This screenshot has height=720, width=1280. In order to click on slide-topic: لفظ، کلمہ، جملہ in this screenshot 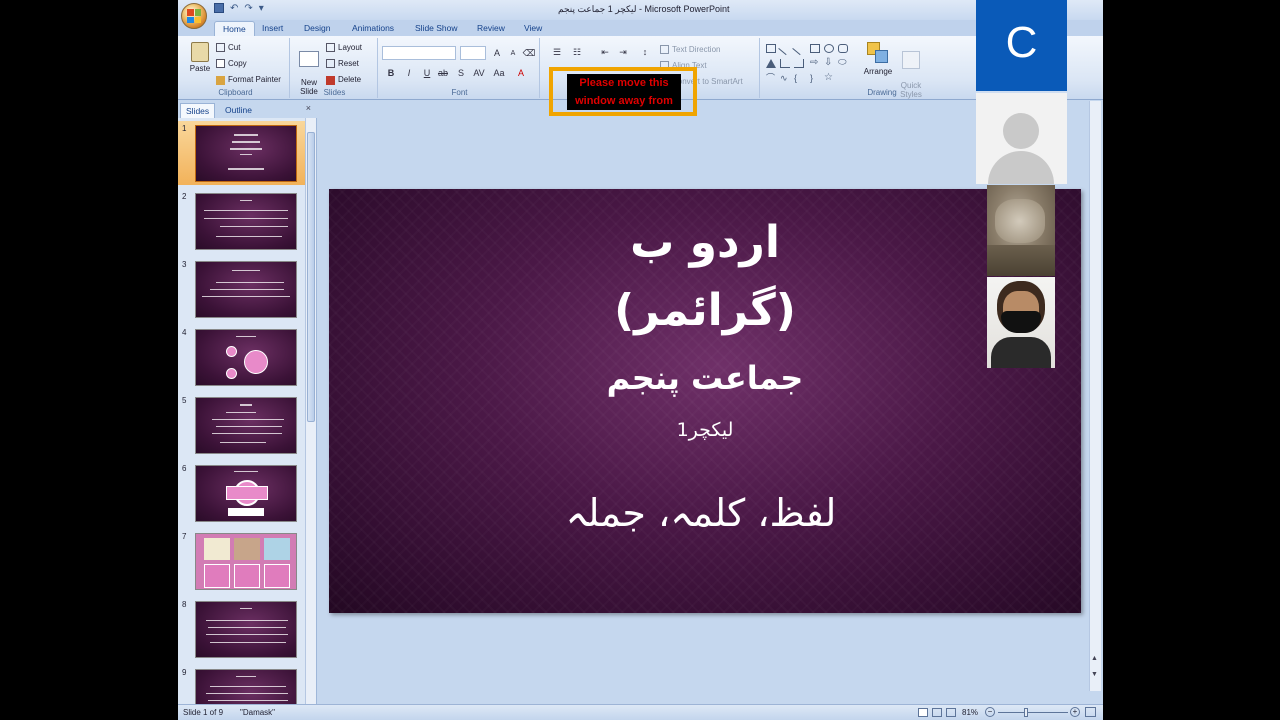, I will do `click(705, 513)`.